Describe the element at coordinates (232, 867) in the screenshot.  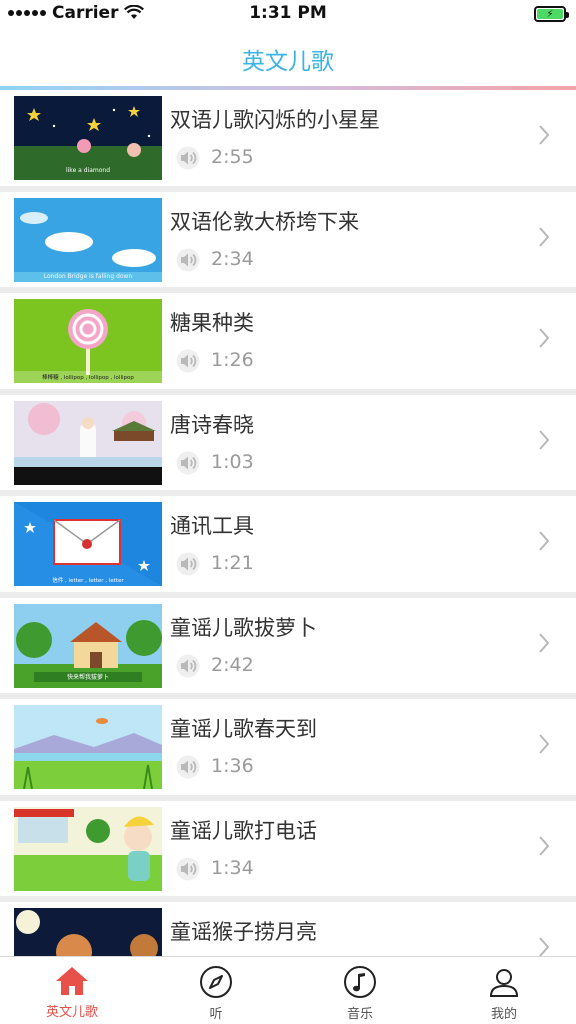
I see `song-duration: 1:34` at that location.